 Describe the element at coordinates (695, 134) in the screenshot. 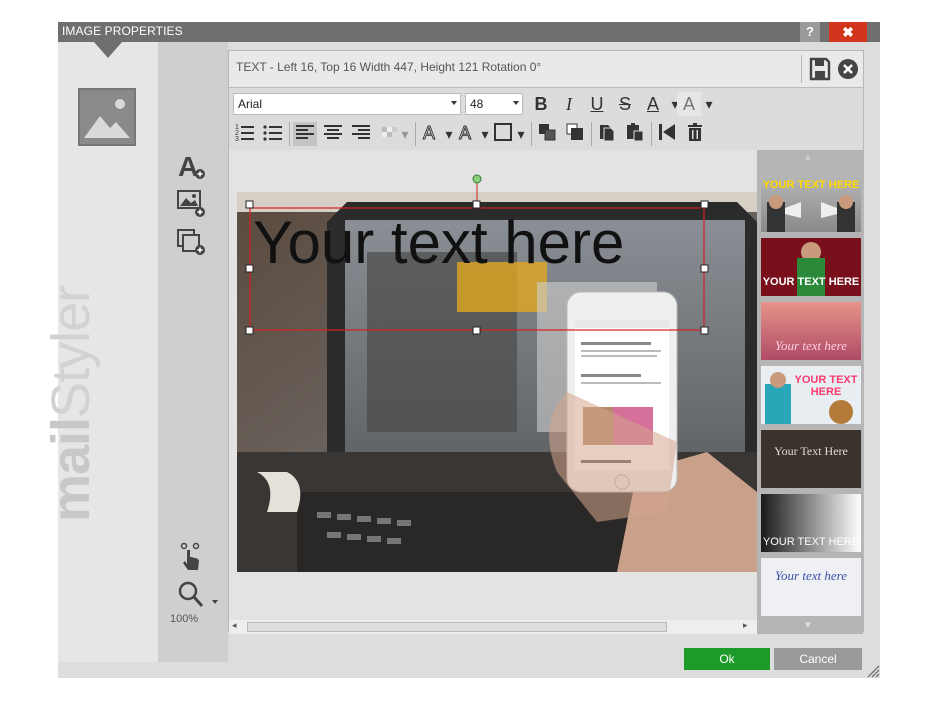

I see `delete-icon` at that location.